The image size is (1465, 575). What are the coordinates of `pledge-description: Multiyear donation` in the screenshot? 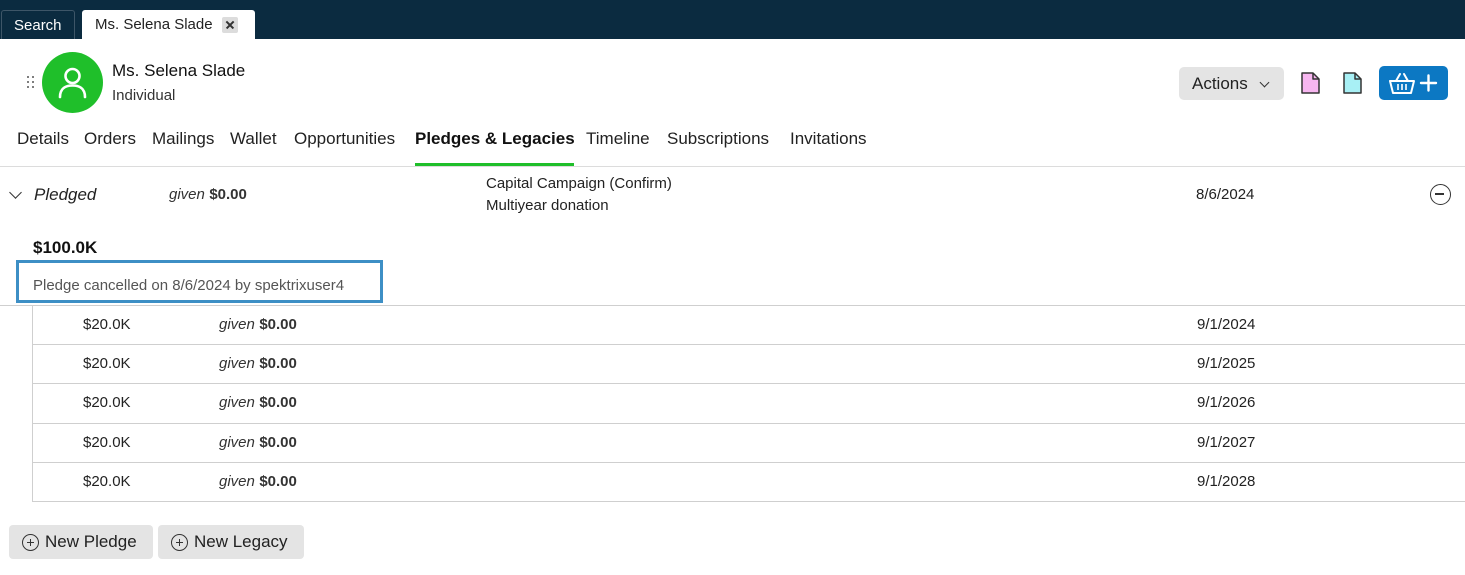 It's located at (547, 205).